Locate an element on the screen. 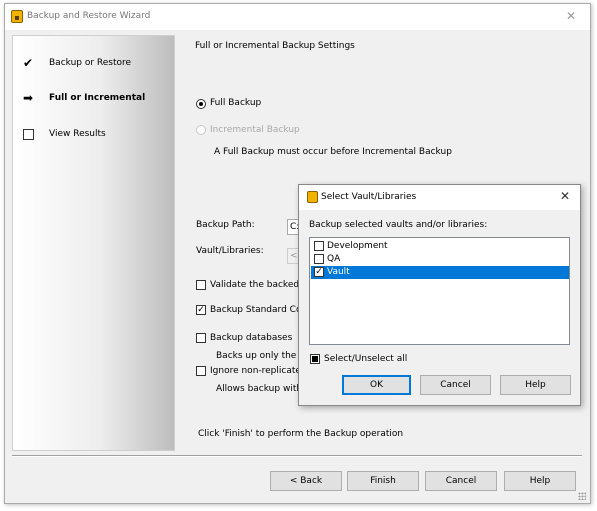  full-backup-radio is located at coordinates (201, 104).